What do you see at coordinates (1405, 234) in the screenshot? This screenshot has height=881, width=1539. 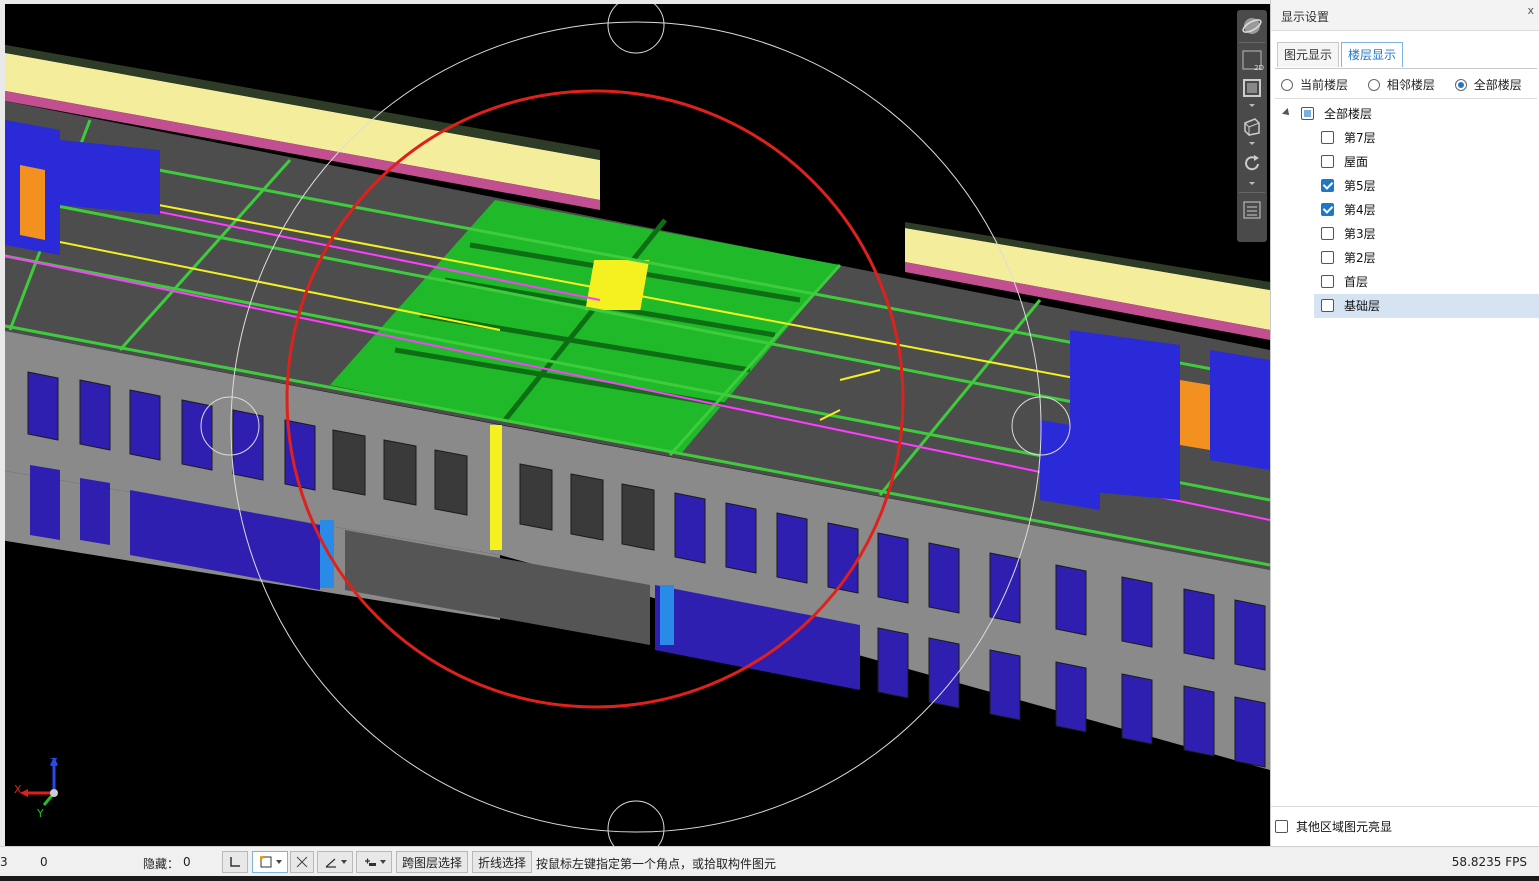 I see `tree-item-floor-3: 第3层` at bounding box center [1405, 234].